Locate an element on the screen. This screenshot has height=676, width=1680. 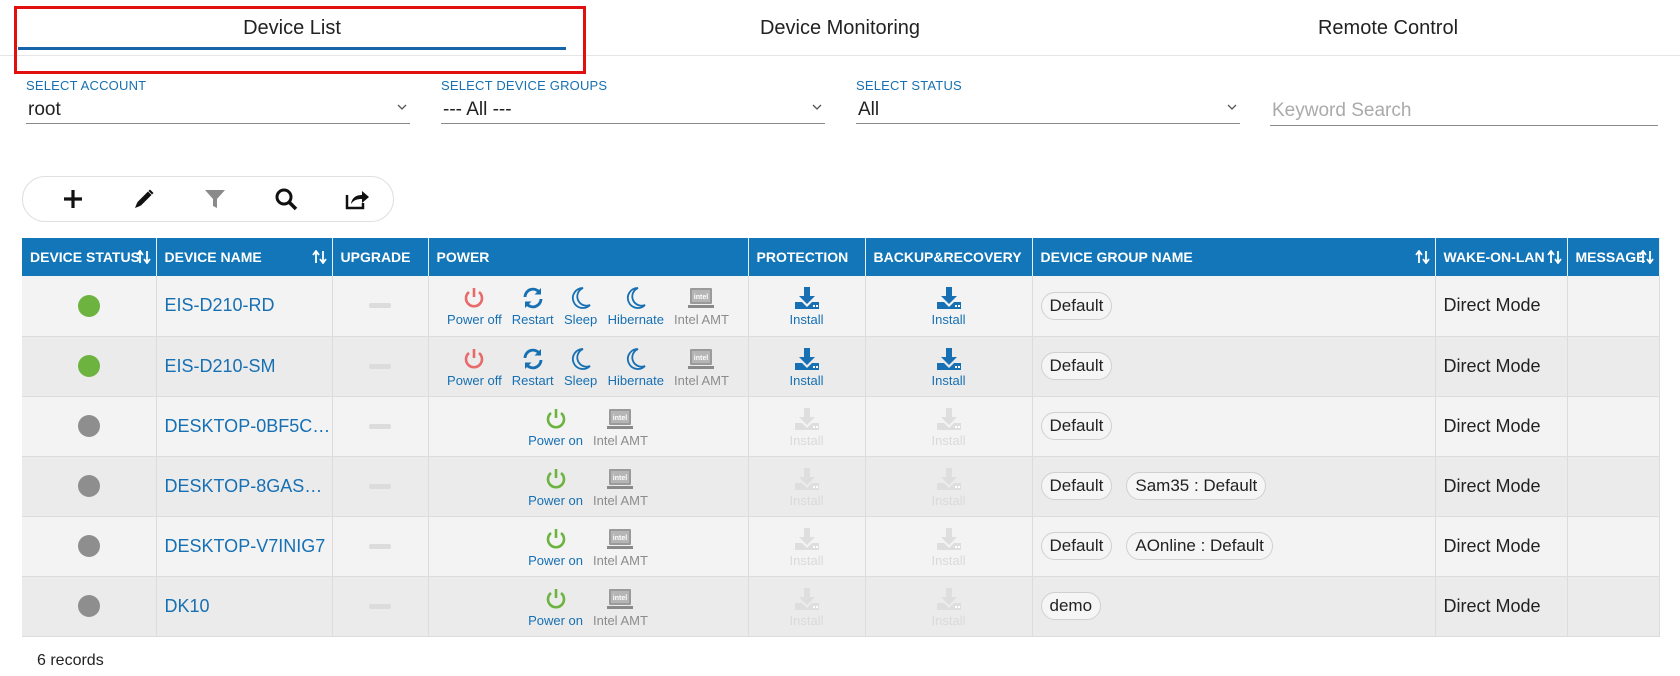
keyword-search-input is located at coordinates (1464, 111).